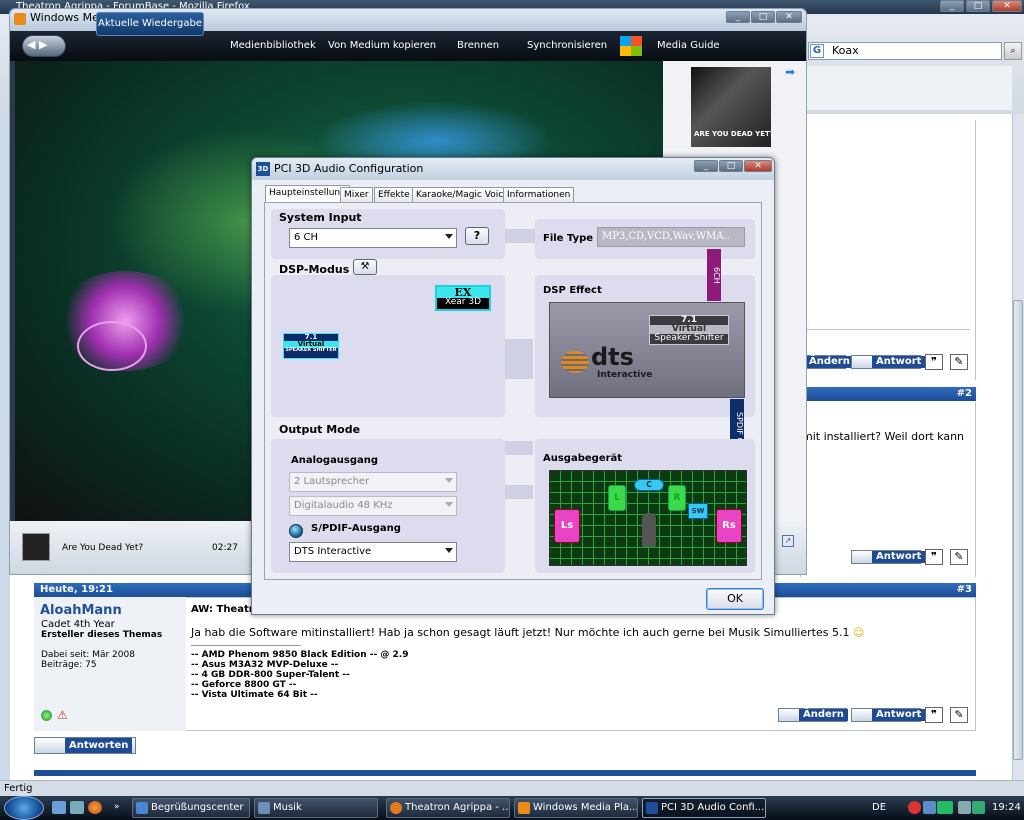  I want to click on spdif-toggle, so click(296, 531).